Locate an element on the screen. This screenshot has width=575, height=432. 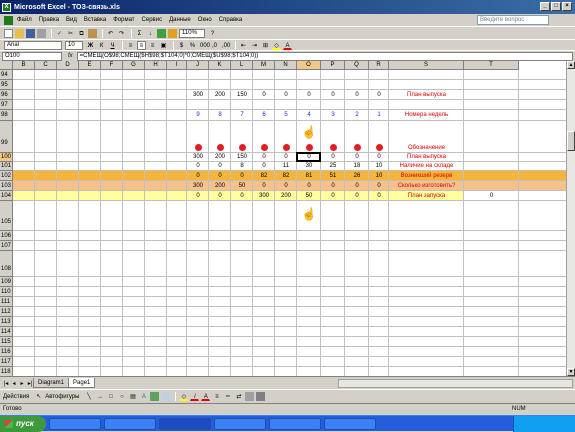
dash-style-icon: ┅ is located at coordinates (227, 396).